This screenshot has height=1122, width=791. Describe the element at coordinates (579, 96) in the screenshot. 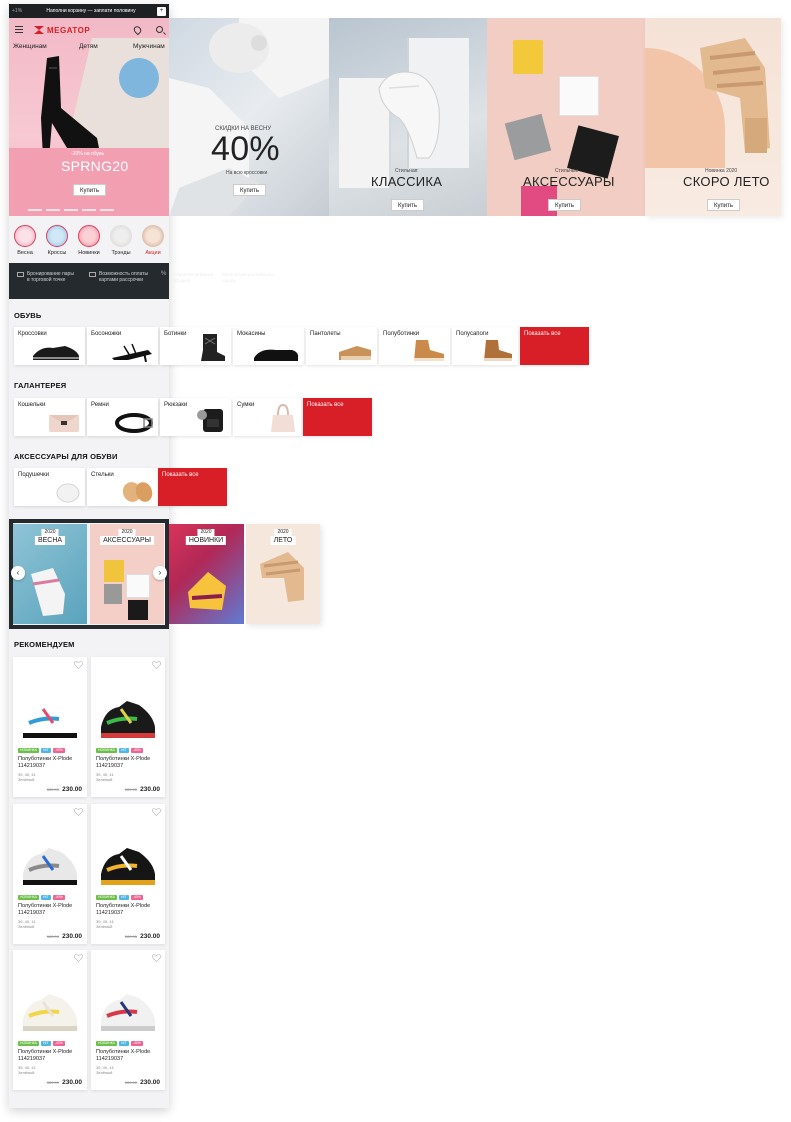

I see `white-bag-image` at that location.